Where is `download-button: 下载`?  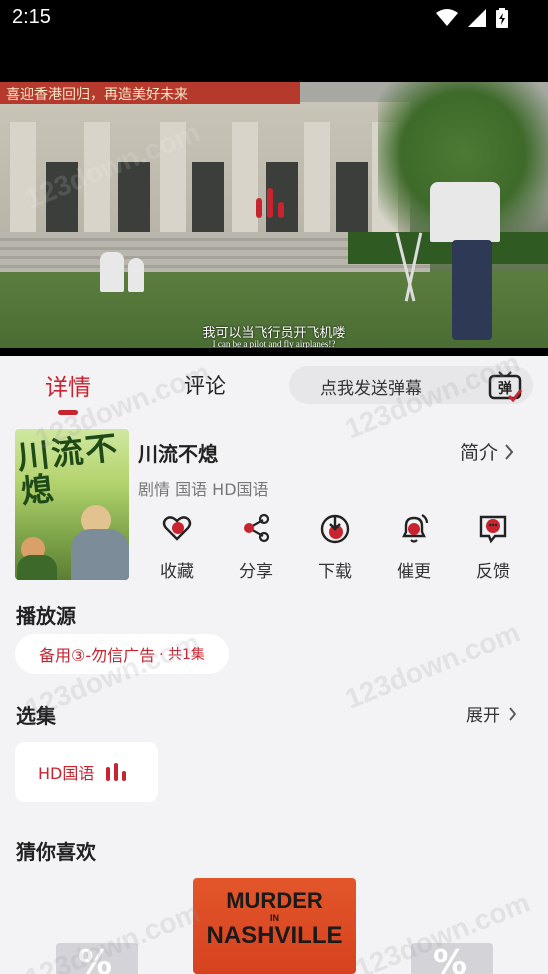
download-button: 下载 is located at coordinates (335, 547).